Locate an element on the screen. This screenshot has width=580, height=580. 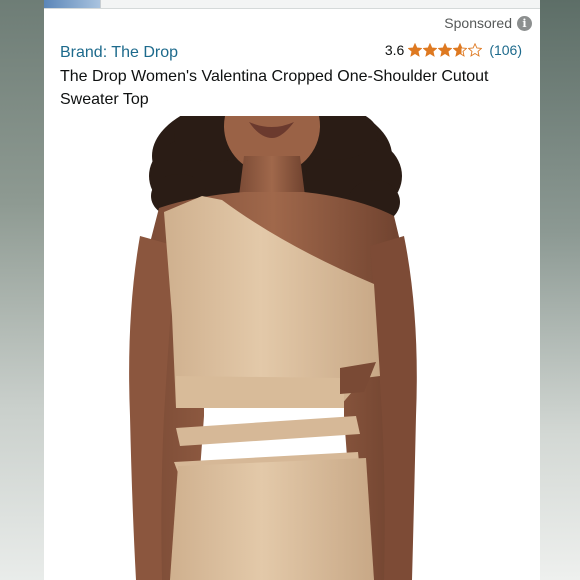
rating-value: 3.6 is located at coordinates (394, 50).